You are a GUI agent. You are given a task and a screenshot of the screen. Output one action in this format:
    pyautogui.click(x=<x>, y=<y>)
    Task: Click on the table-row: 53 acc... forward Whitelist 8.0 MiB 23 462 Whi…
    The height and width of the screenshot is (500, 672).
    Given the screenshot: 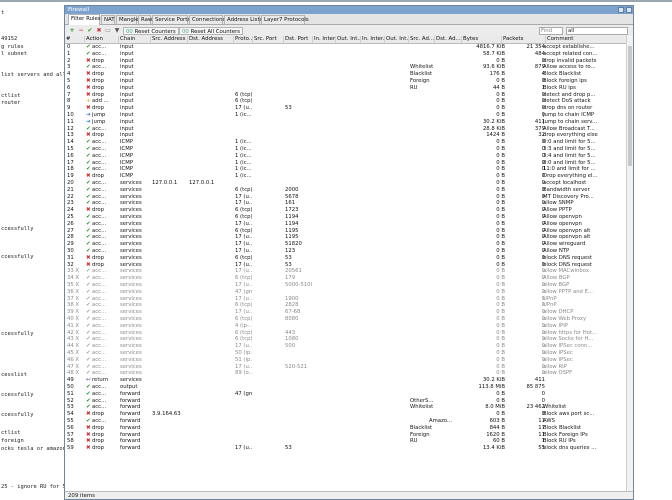 What is the action you would take?
    pyautogui.click(x=349, y=407)
    